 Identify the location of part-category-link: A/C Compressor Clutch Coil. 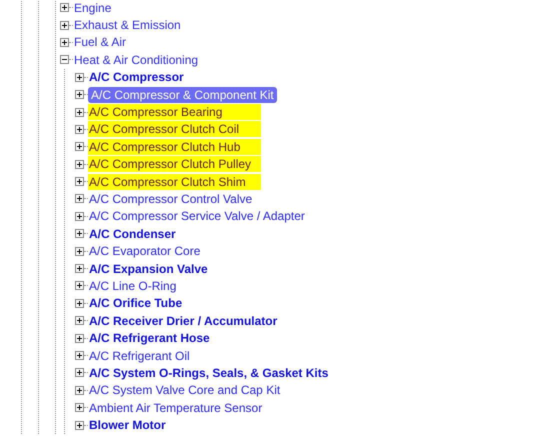
(174, 129).